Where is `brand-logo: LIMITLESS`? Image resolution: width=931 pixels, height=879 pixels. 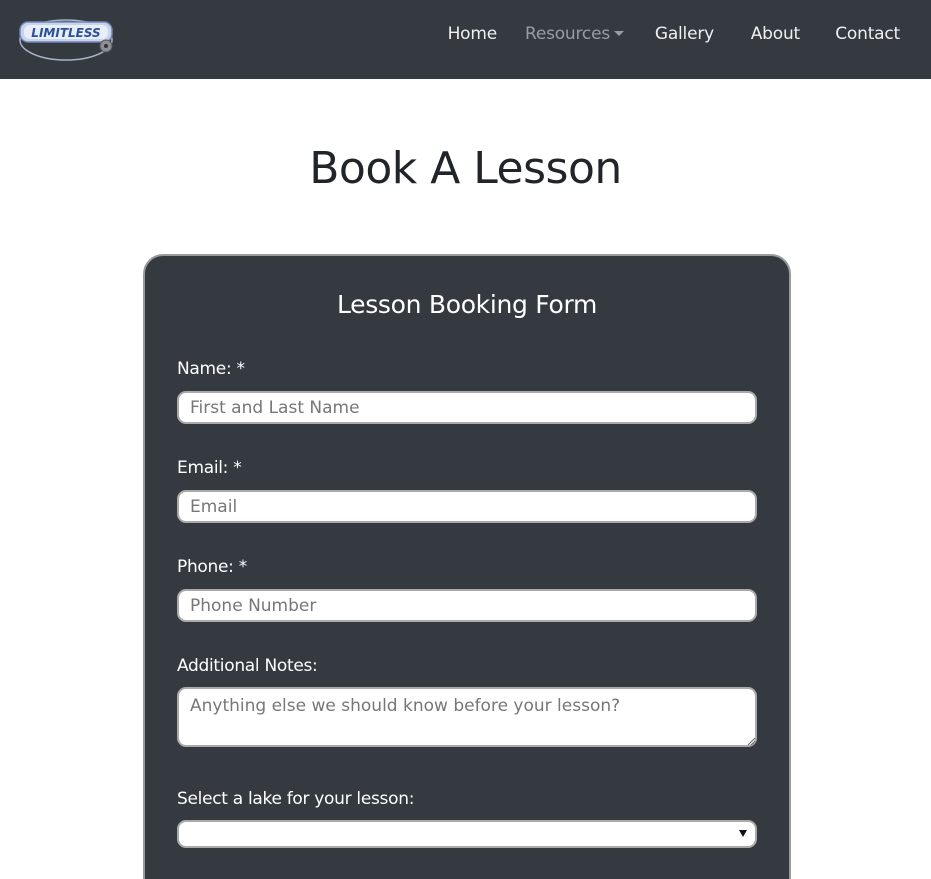 brand-logo: LIMITLESS is located at coordinates (66, 39).